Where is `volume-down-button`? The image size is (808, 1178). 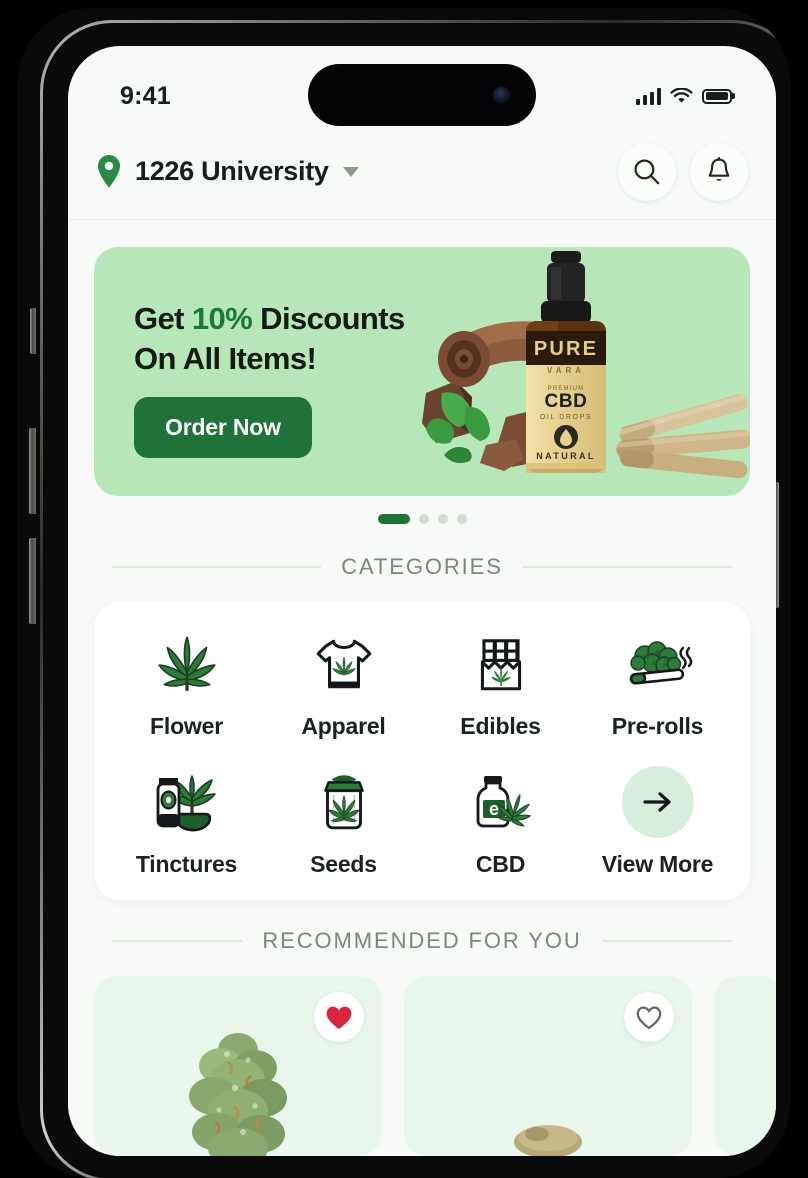 volume-down-button is located at coordinates (32, 581).